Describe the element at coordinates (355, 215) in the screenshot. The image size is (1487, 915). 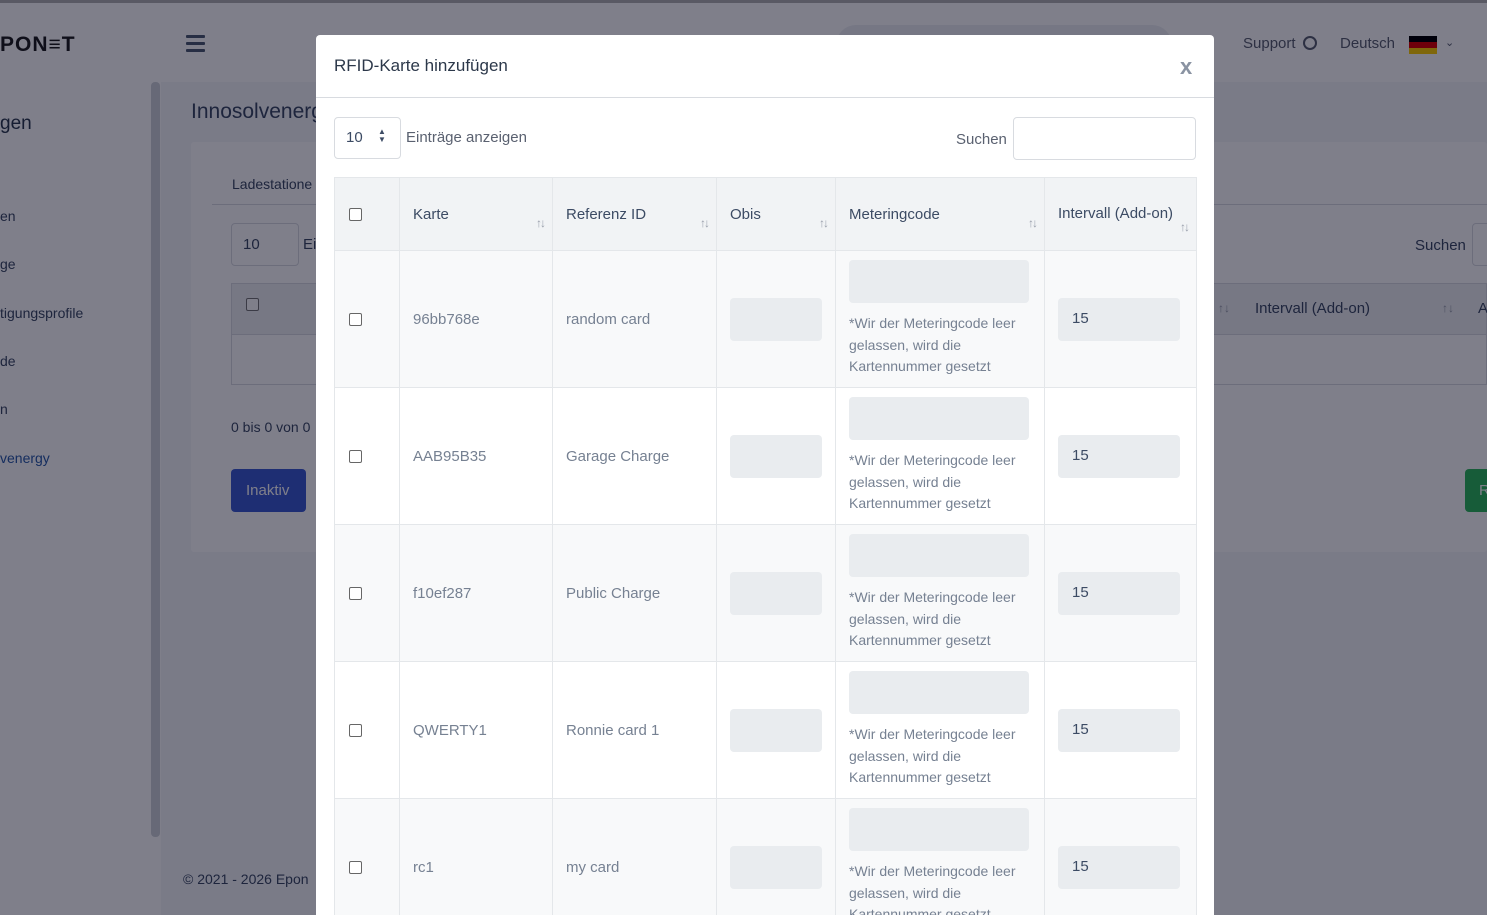
I see `select-all-checkbox` at that location.